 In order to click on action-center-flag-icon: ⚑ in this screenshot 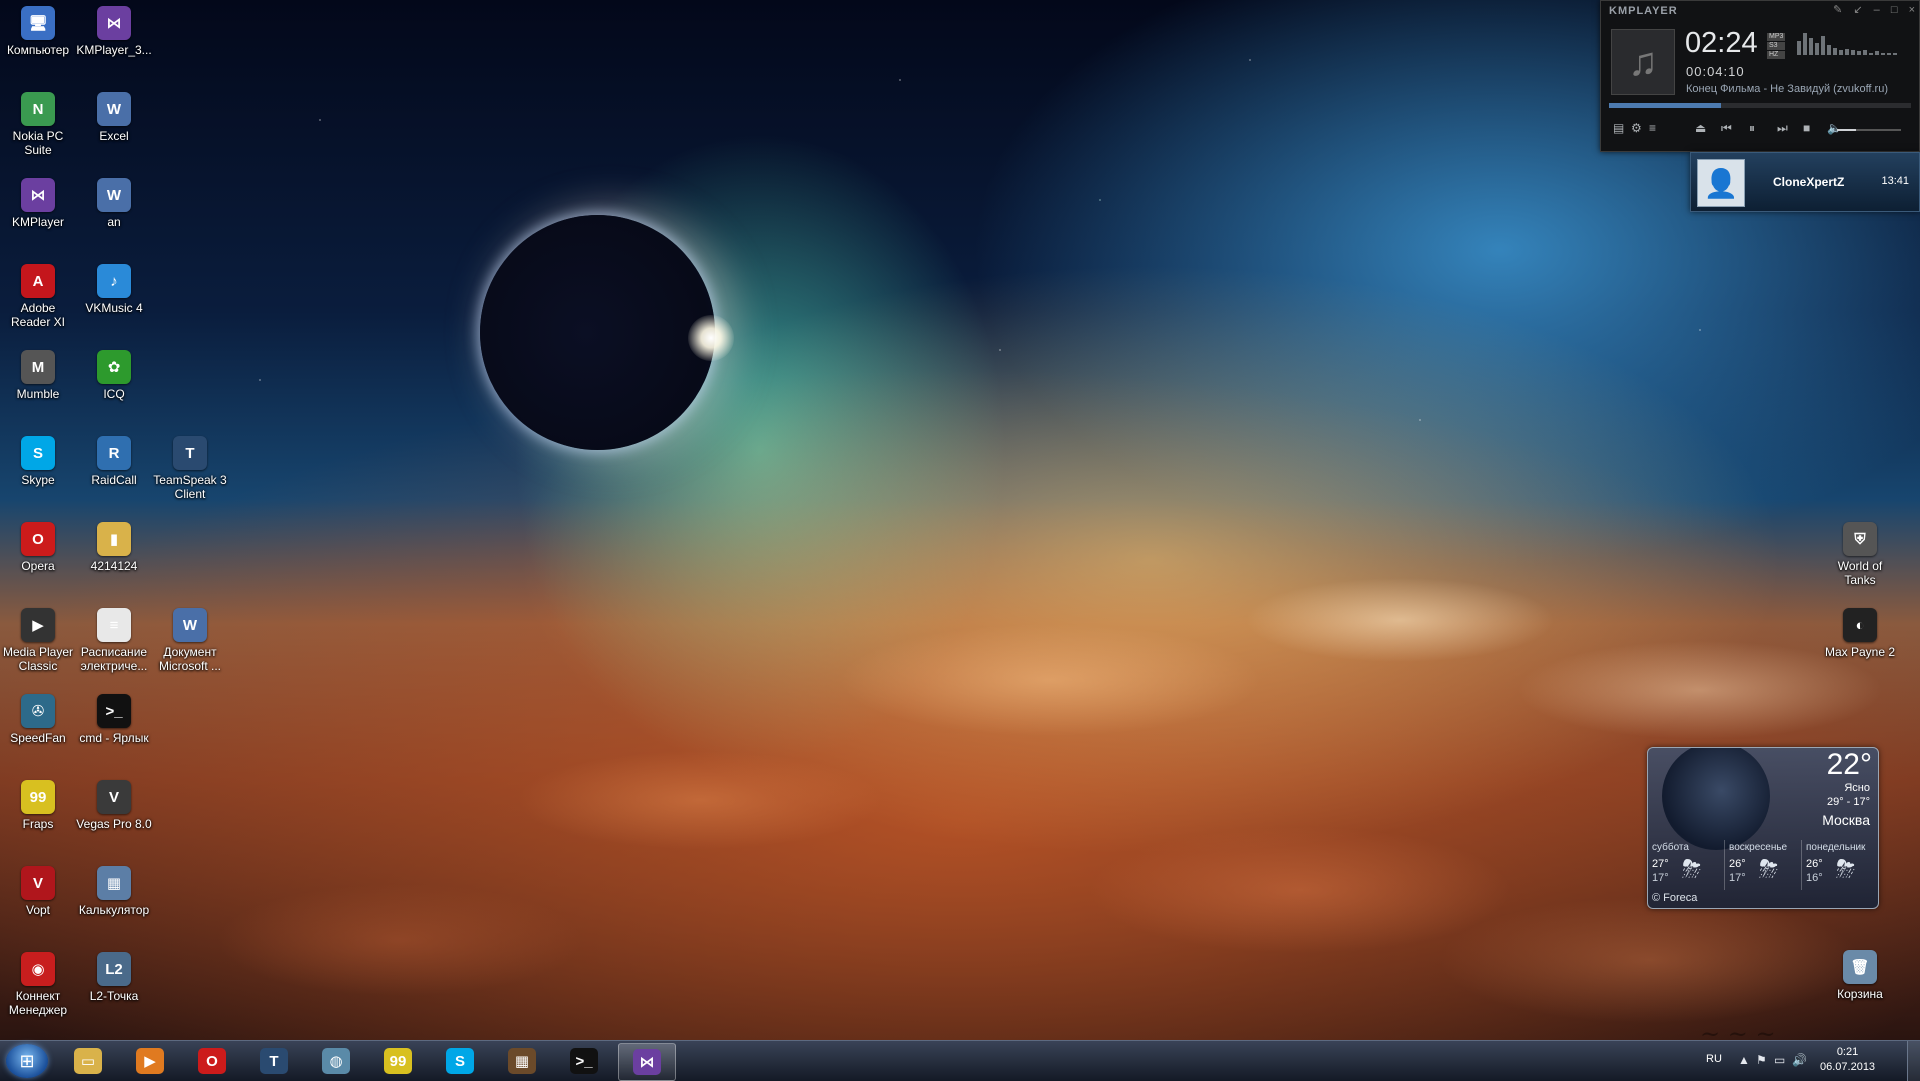, I will do `click(1761, 1060)`.